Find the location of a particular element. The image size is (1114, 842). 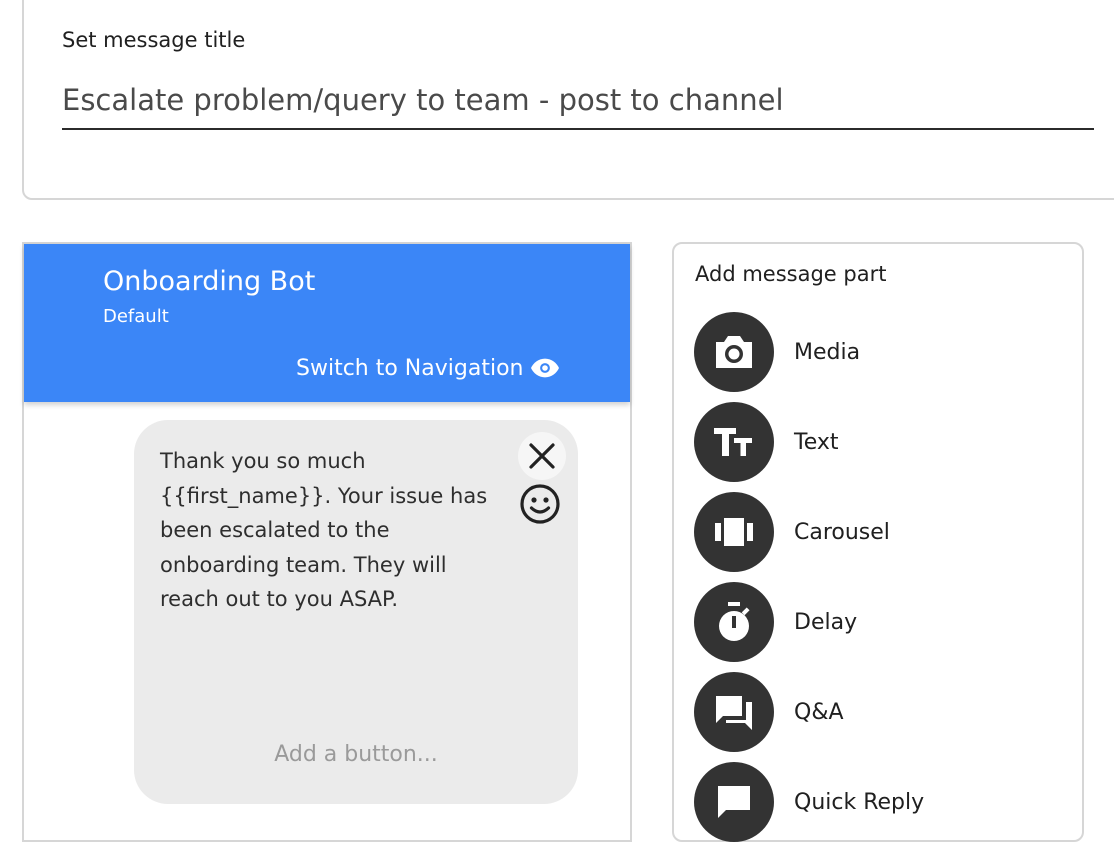

camera-icon is located at coordinates (734, 352).